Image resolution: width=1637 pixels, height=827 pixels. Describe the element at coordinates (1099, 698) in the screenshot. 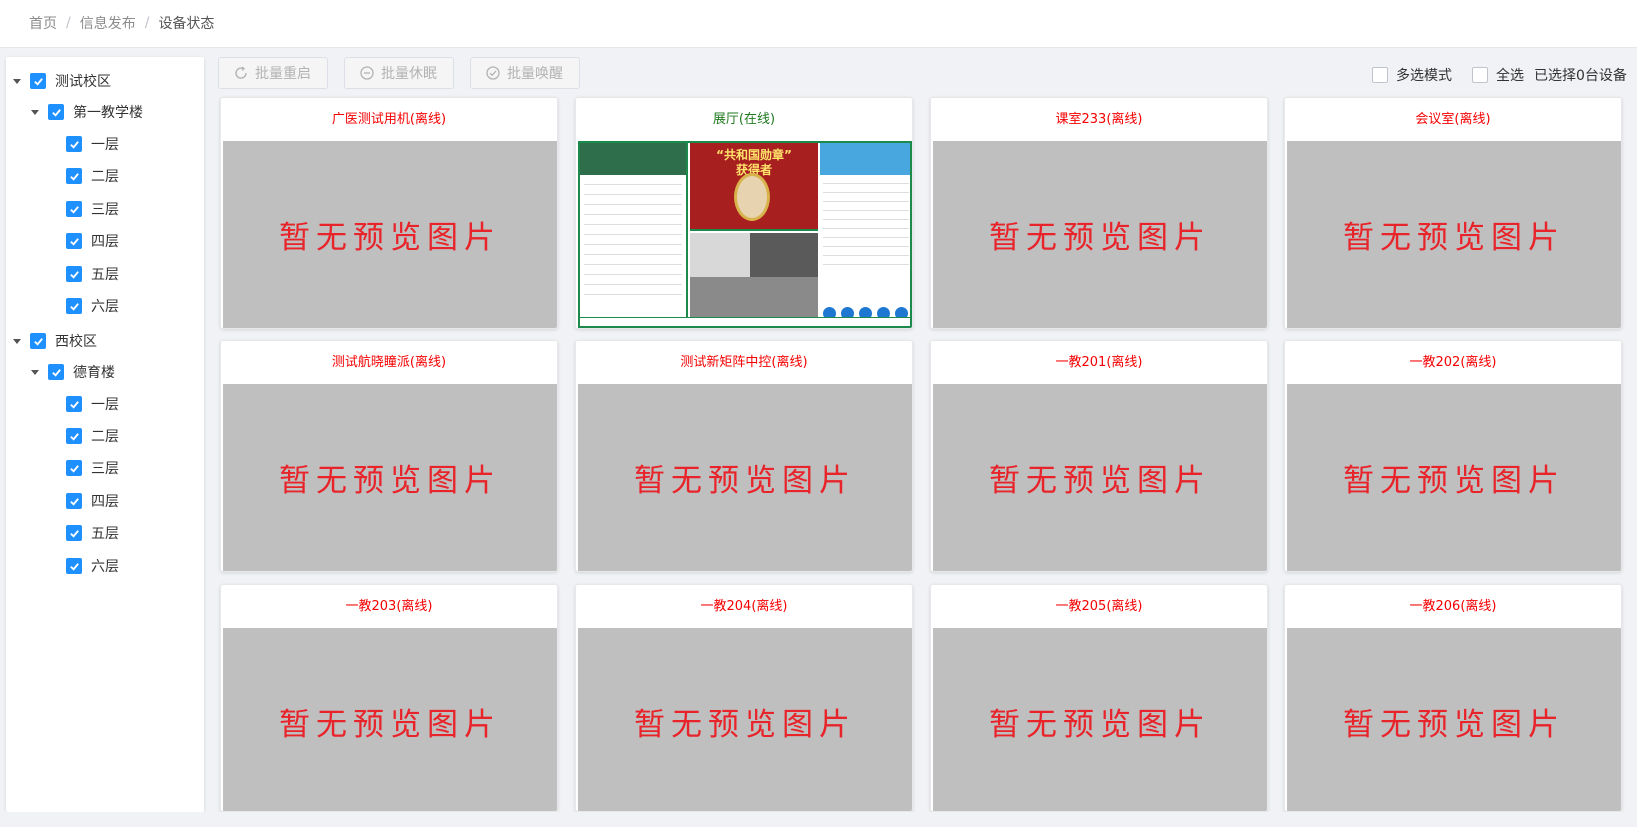

I see `device-card: 一教205(离线) 暂无预览图片` at that location.